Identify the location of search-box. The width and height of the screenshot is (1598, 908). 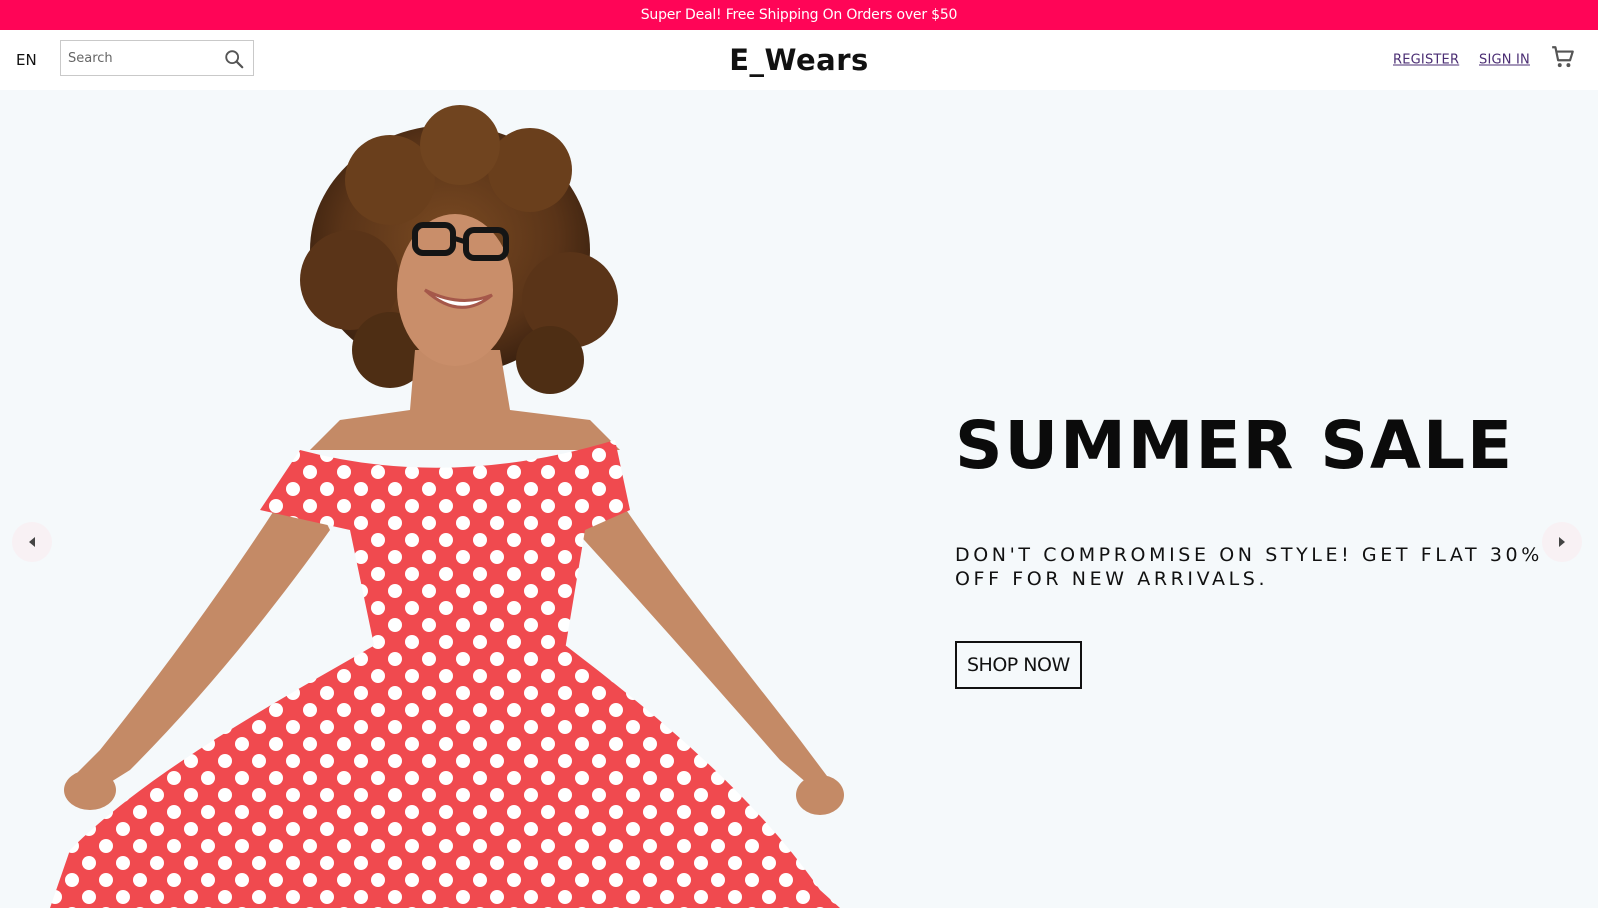
(157, 58).